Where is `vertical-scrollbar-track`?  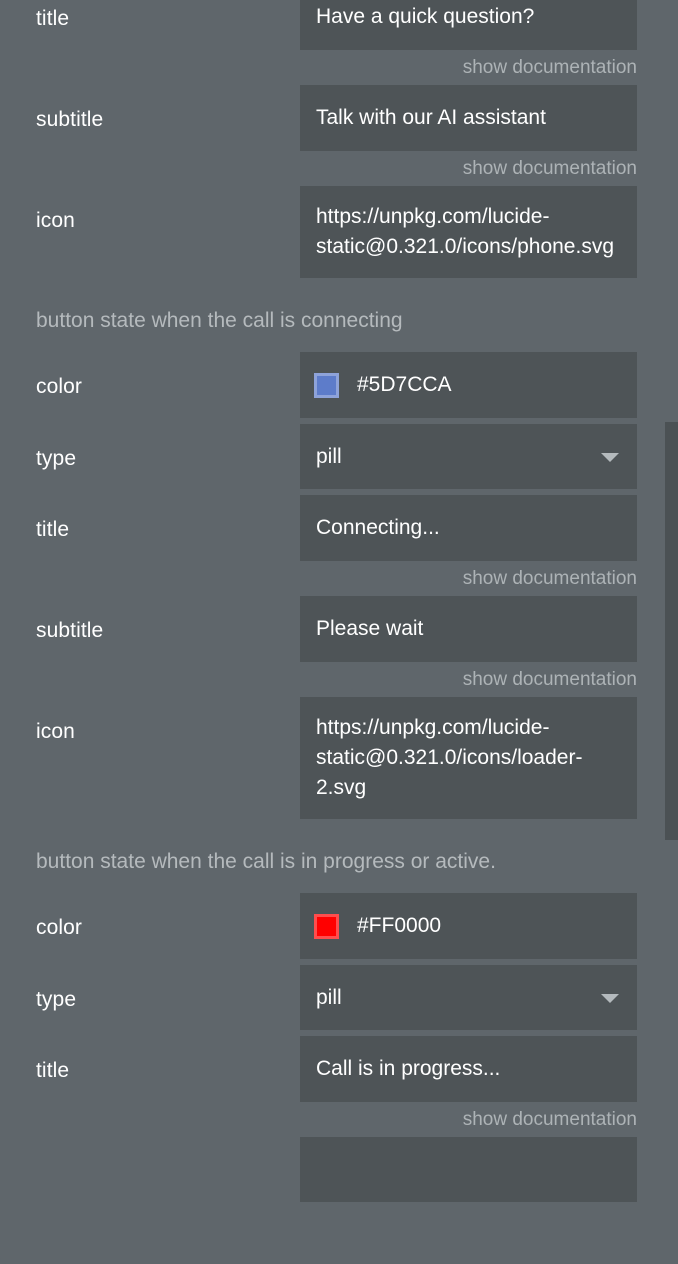
vertical-scrollbar-track is located at coordinates (671, 632).